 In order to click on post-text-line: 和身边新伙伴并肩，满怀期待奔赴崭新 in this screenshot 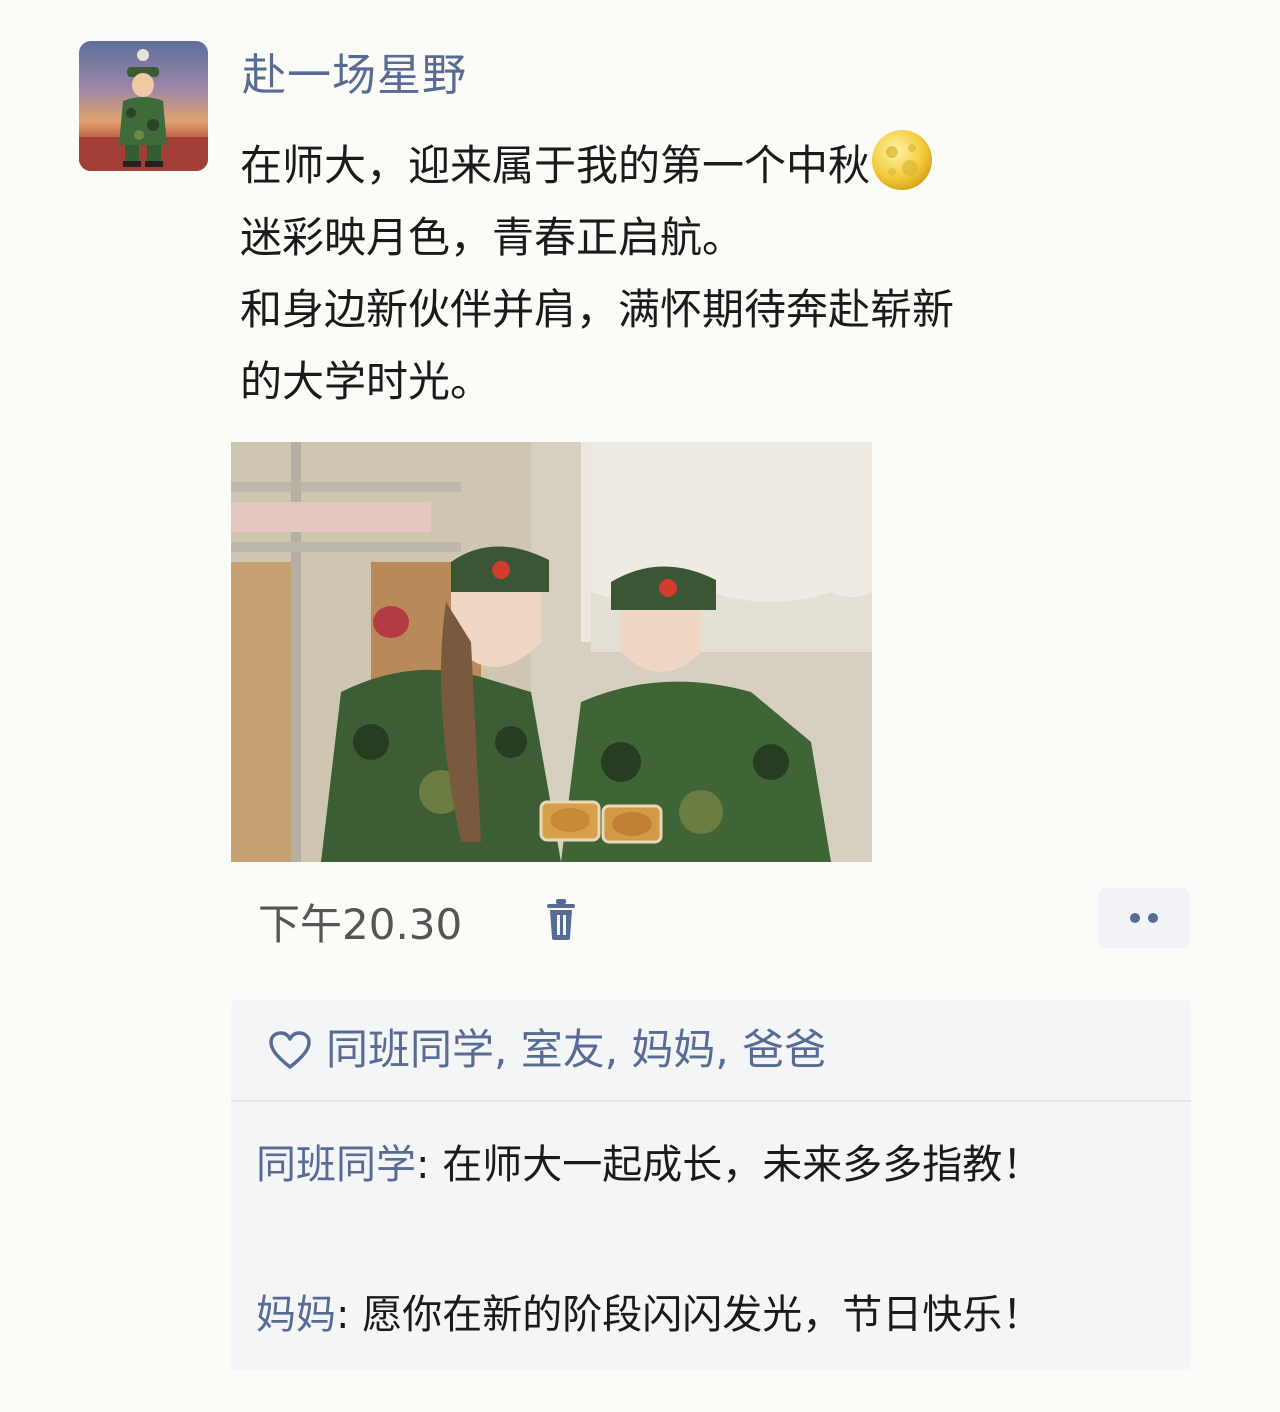, I will do `click(597, 309)`.